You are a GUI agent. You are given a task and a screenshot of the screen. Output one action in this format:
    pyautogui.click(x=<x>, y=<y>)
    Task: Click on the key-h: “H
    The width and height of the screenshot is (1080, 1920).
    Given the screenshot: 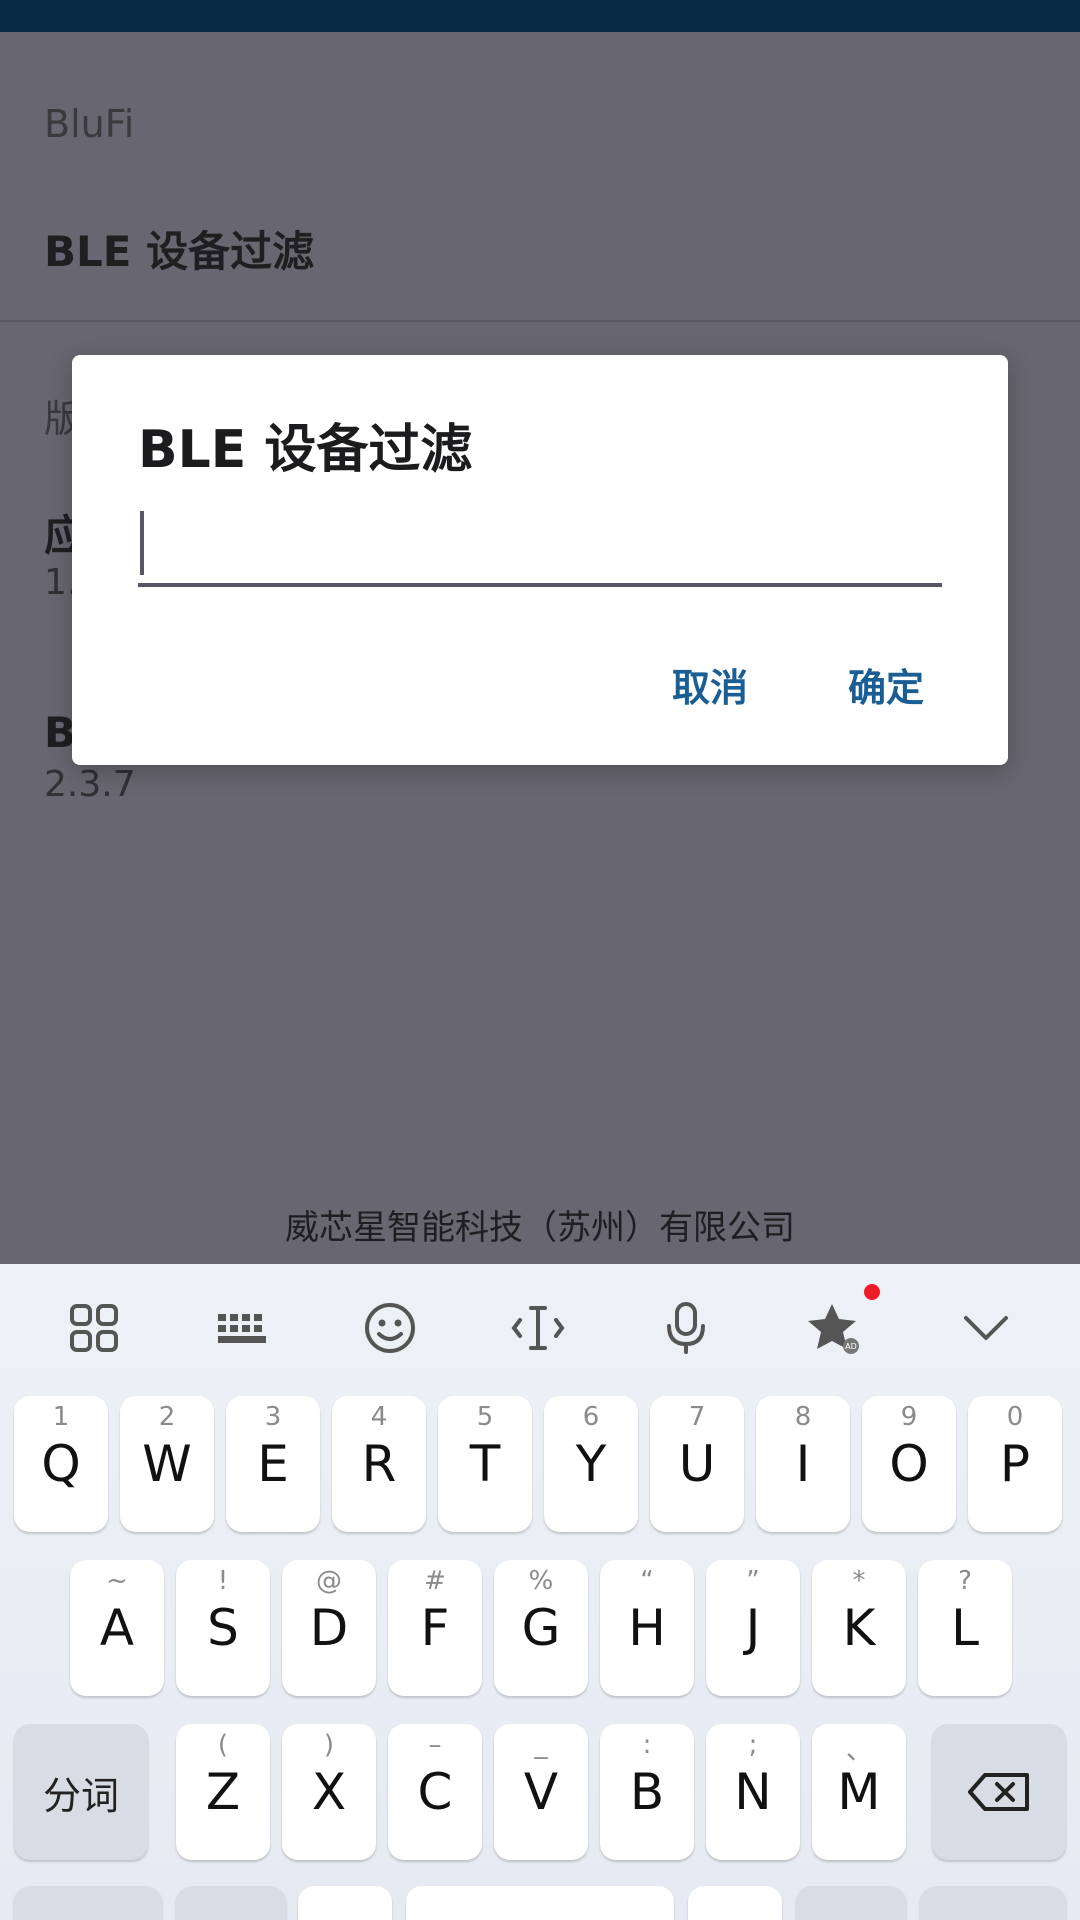 What is the action you would take?
    pyautogui.click(x=647, y=1628)
    